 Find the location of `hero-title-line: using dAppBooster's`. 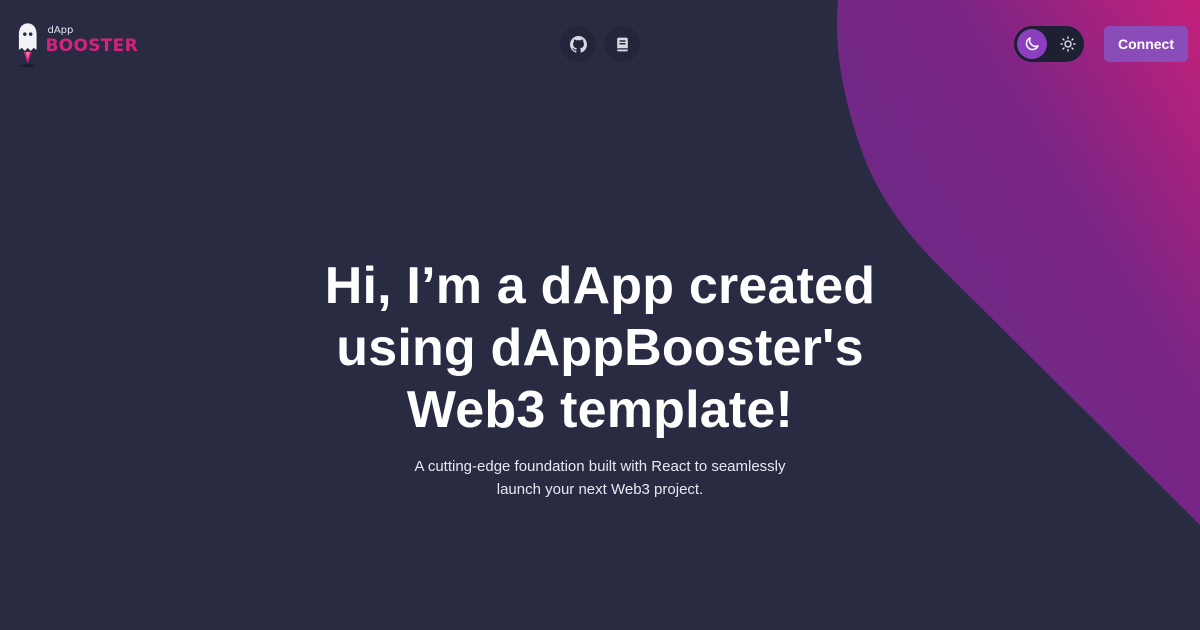

hero-title-line: using dAppBooster's is located at coordinates (600, 348).